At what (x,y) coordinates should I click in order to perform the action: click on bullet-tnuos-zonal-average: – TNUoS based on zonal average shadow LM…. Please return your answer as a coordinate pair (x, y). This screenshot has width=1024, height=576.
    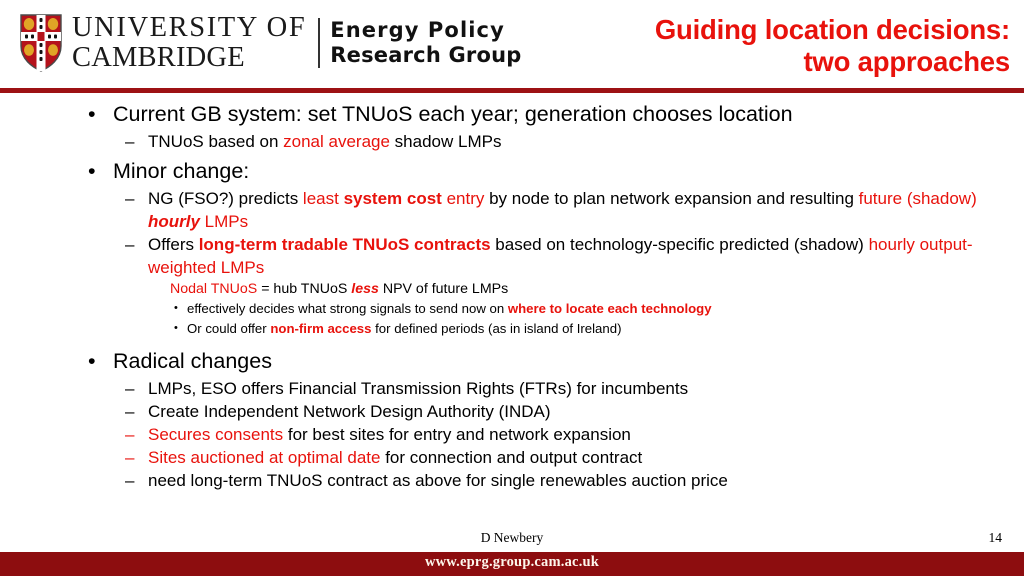
    Looking at the image, I should click on (512, 141).